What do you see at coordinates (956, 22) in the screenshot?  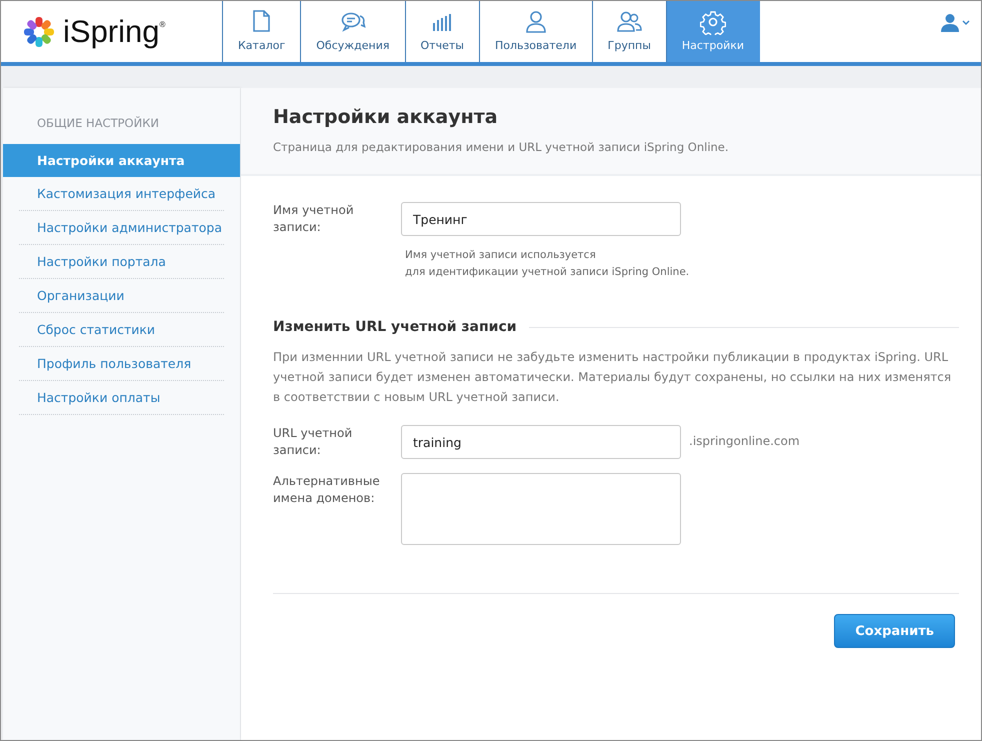 I see `user-dropdown-icon` at bounding box center [956, 22].